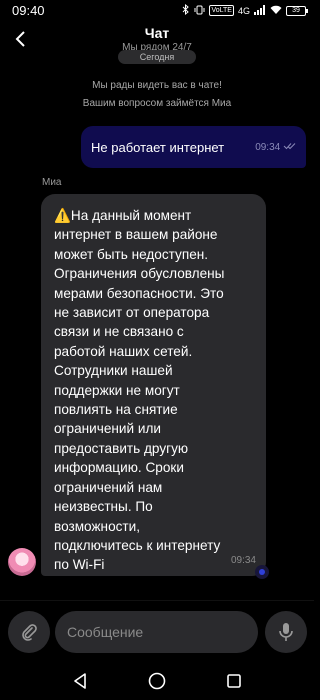 This screenshot has width=320, height=700. What do you see at coordinates (221, 10) in the screenshot?
I see `volte-badge: VoLTE` at bounding box center [221, 10].